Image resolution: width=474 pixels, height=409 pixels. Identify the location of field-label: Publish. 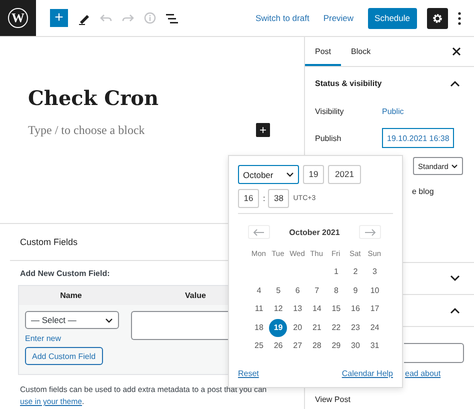
(328, 138).